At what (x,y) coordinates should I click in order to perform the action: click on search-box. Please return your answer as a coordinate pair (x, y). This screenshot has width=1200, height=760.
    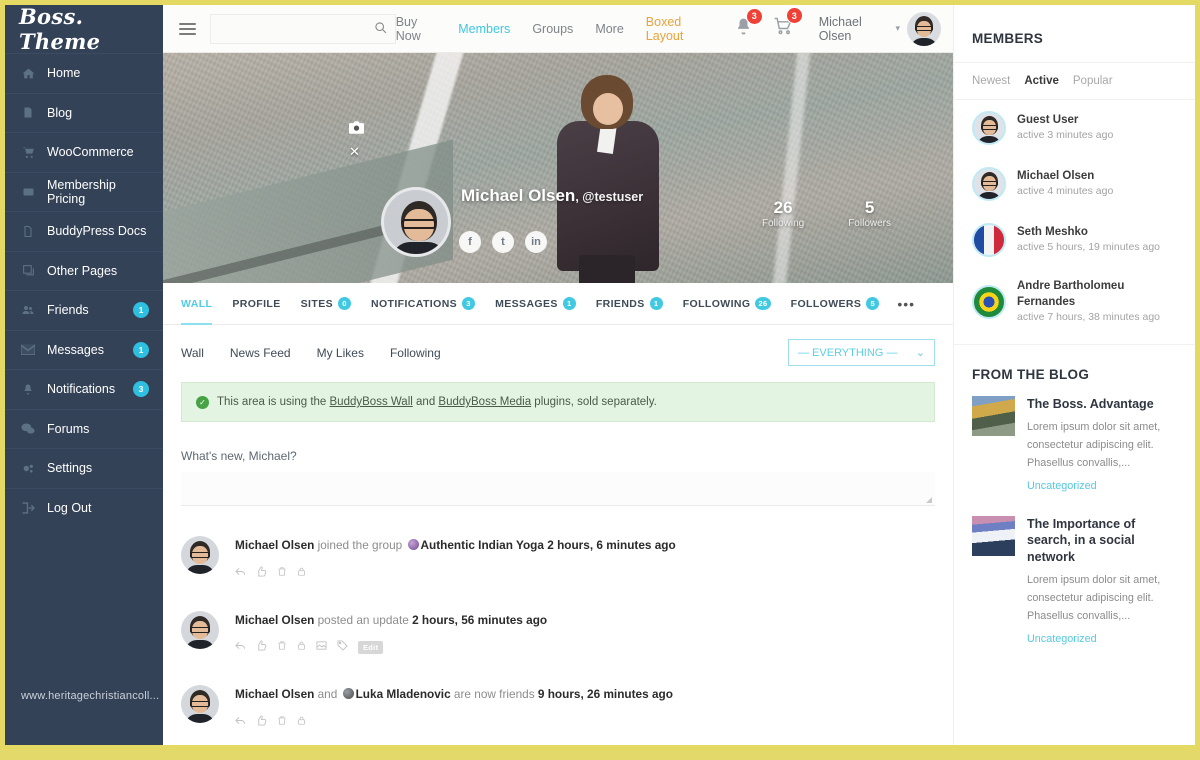
    Looking at the image, I should click on (303, 29).